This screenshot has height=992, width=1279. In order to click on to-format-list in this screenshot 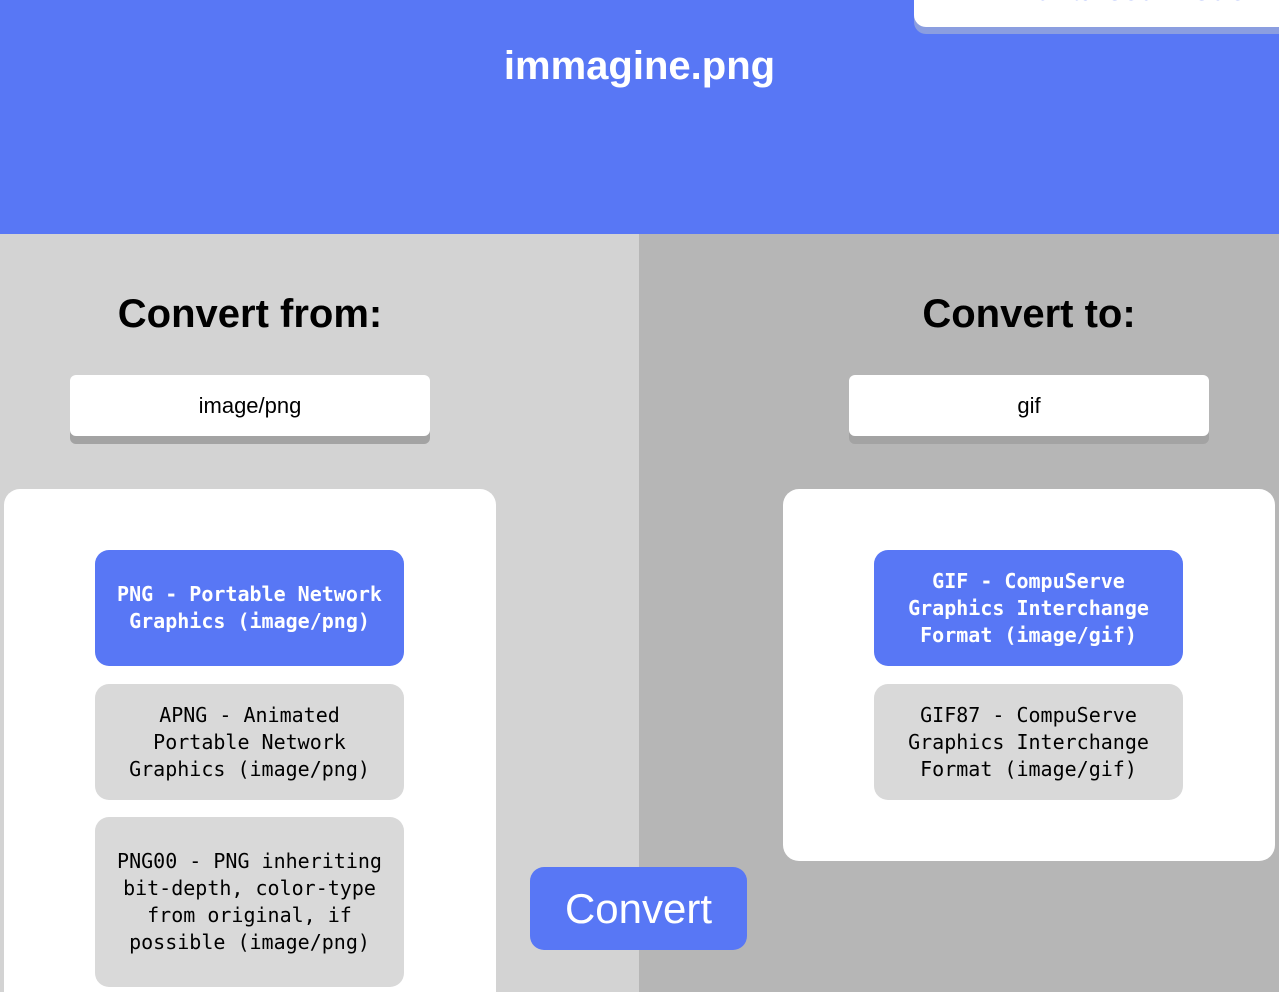, I will do `click(1029, 675)`.